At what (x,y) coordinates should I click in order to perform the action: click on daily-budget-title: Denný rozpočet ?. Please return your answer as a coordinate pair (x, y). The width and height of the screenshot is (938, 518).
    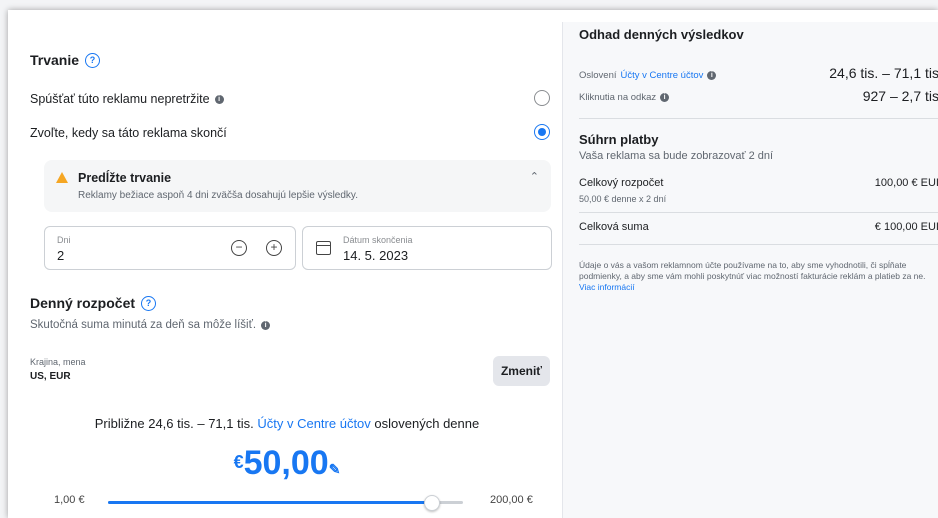
    Looking at the image, I should click on (93, 303).